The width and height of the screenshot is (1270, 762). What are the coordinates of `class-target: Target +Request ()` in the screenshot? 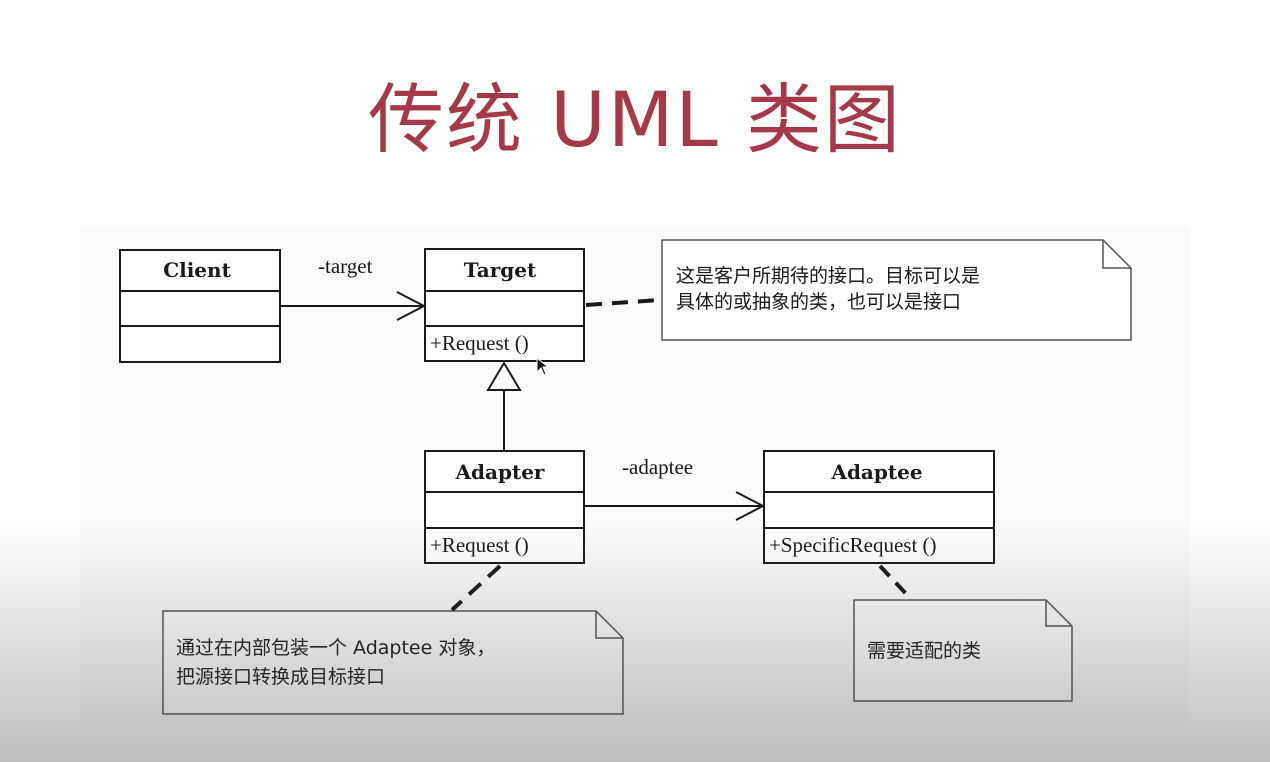 It's located at (504, 305).